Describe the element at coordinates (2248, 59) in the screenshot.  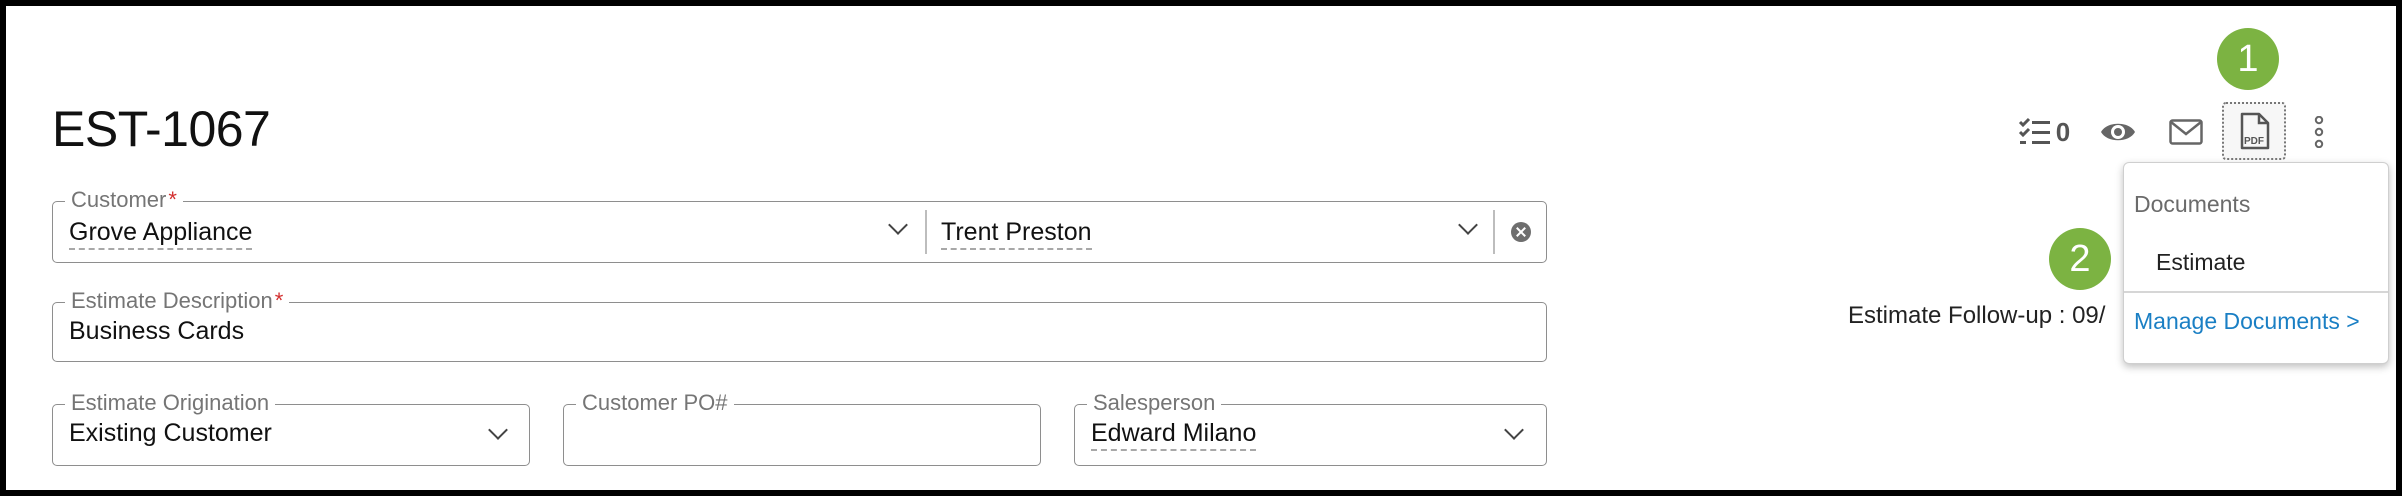
I see `step-badge-1: 1` at that location.